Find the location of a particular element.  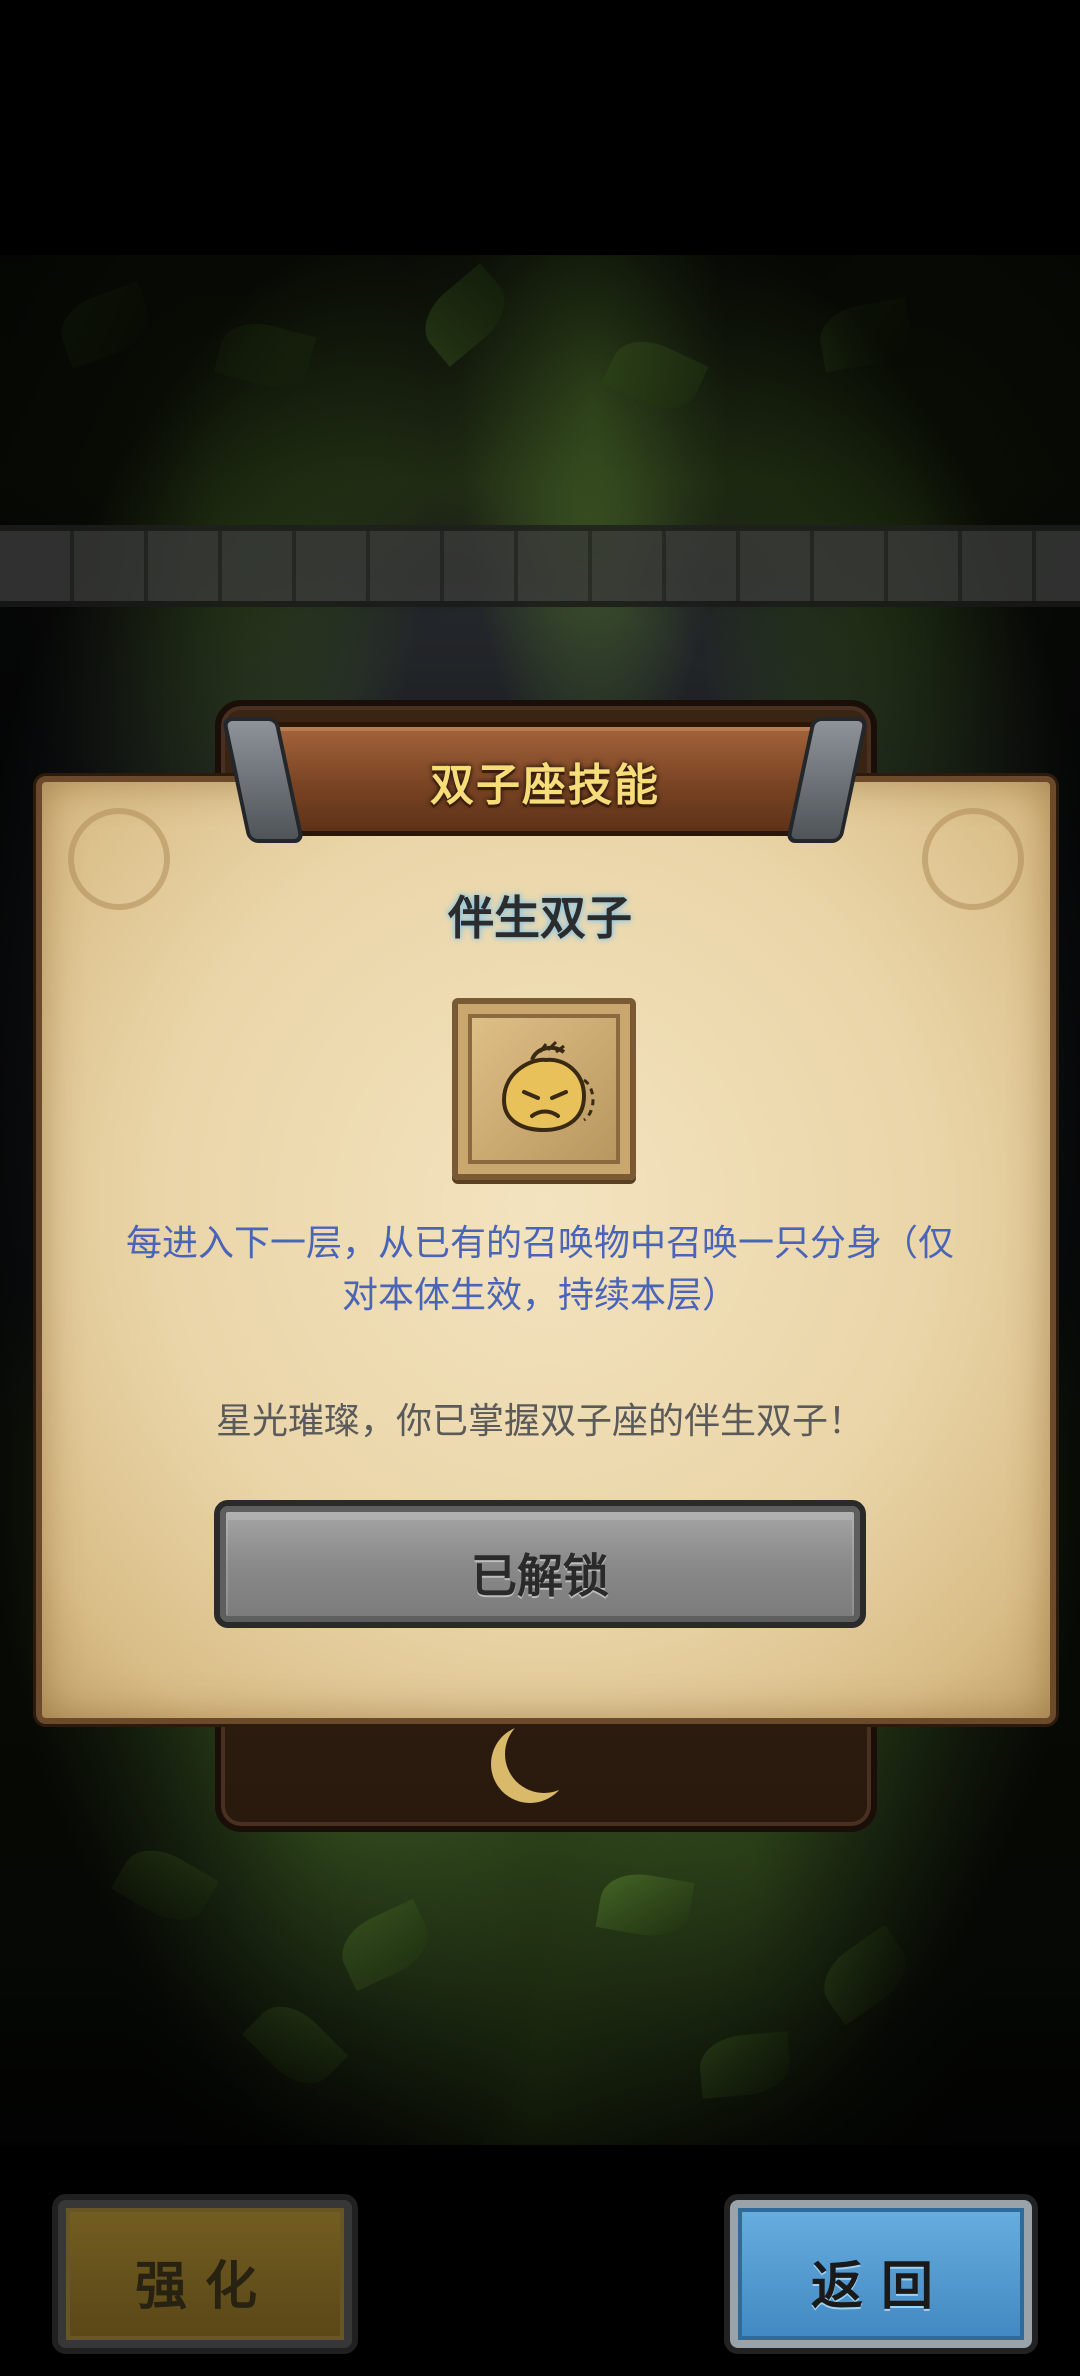

skill-description: 每进入下一层，从已有的召唤物中召唤一只分身（仅对本体生效，持续本层） is located at coordinates (539, 1269).